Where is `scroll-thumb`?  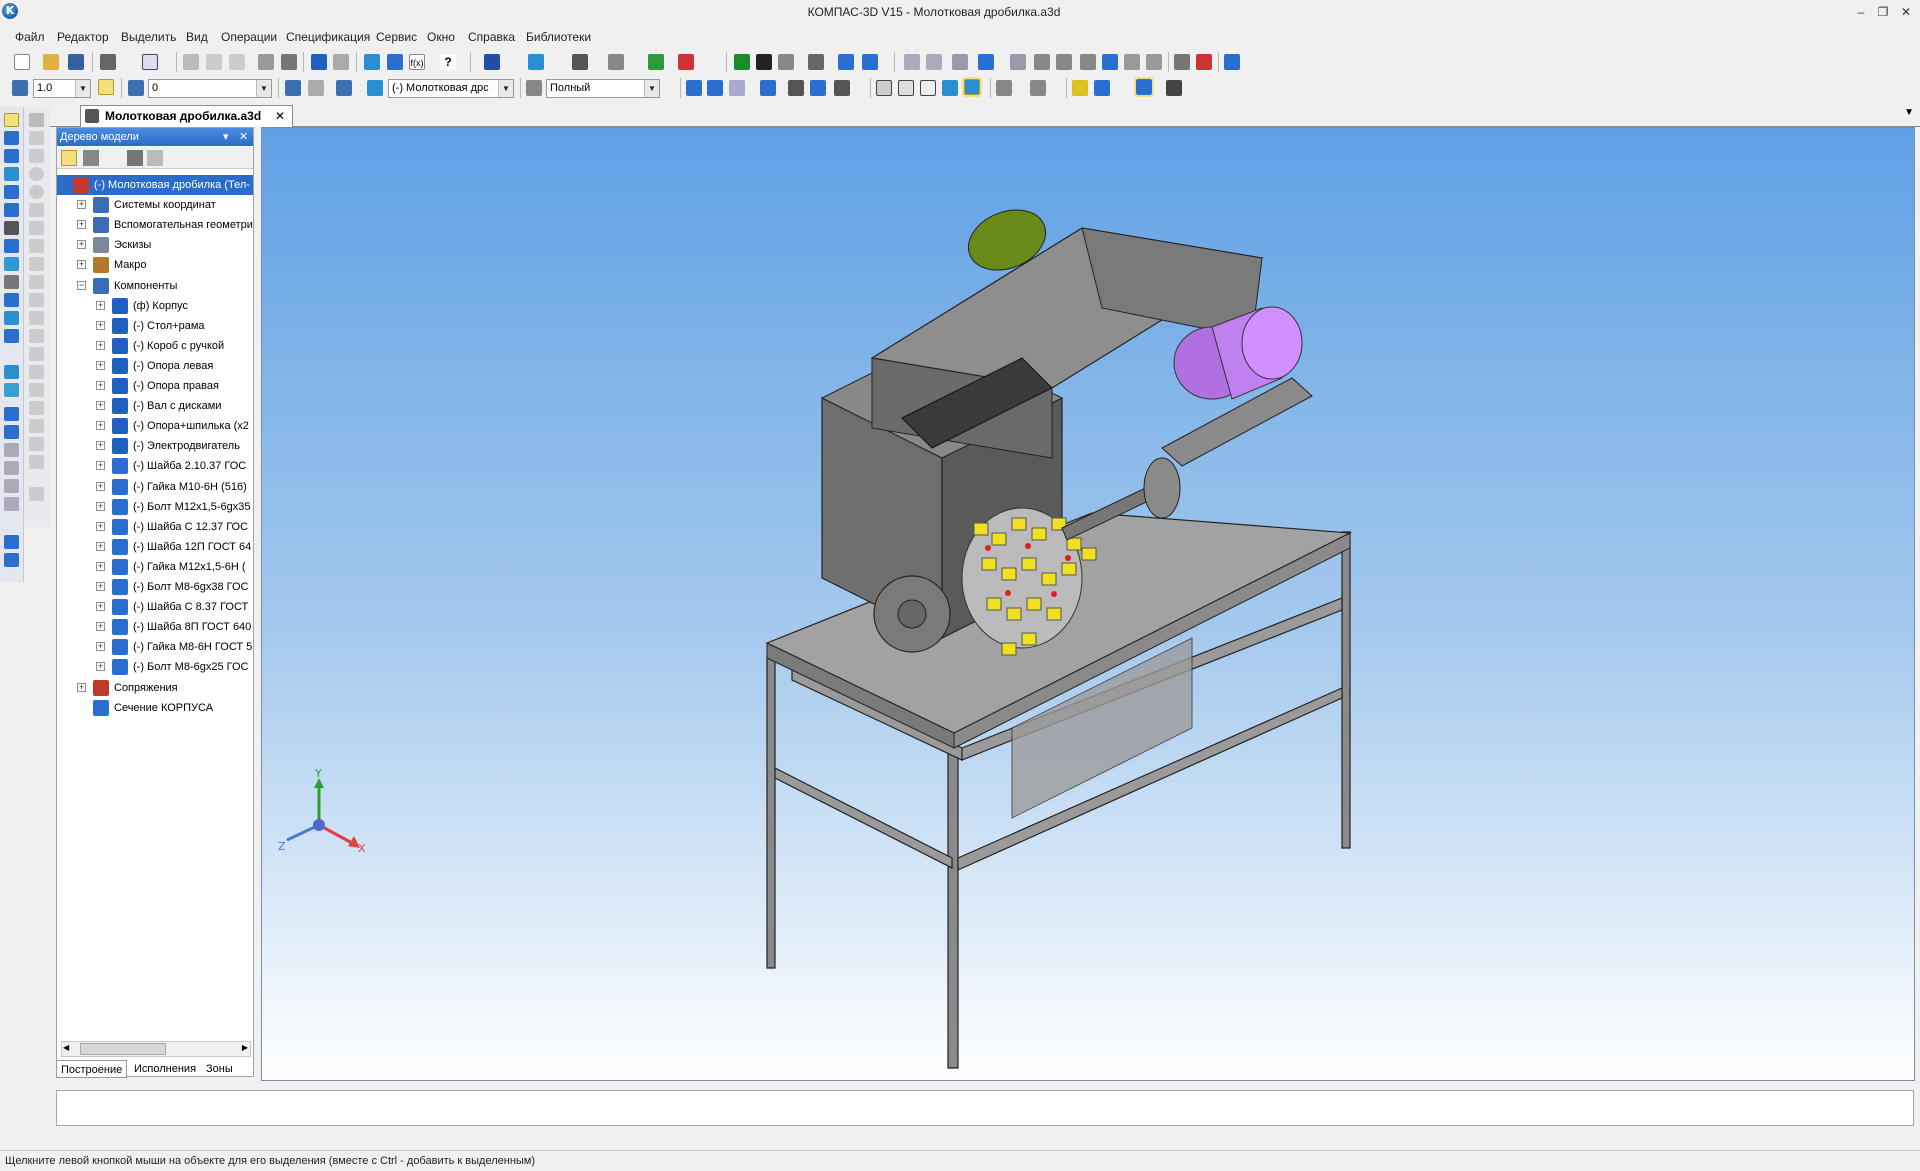 scroll-thumb is located at coordinates (123, 1049).